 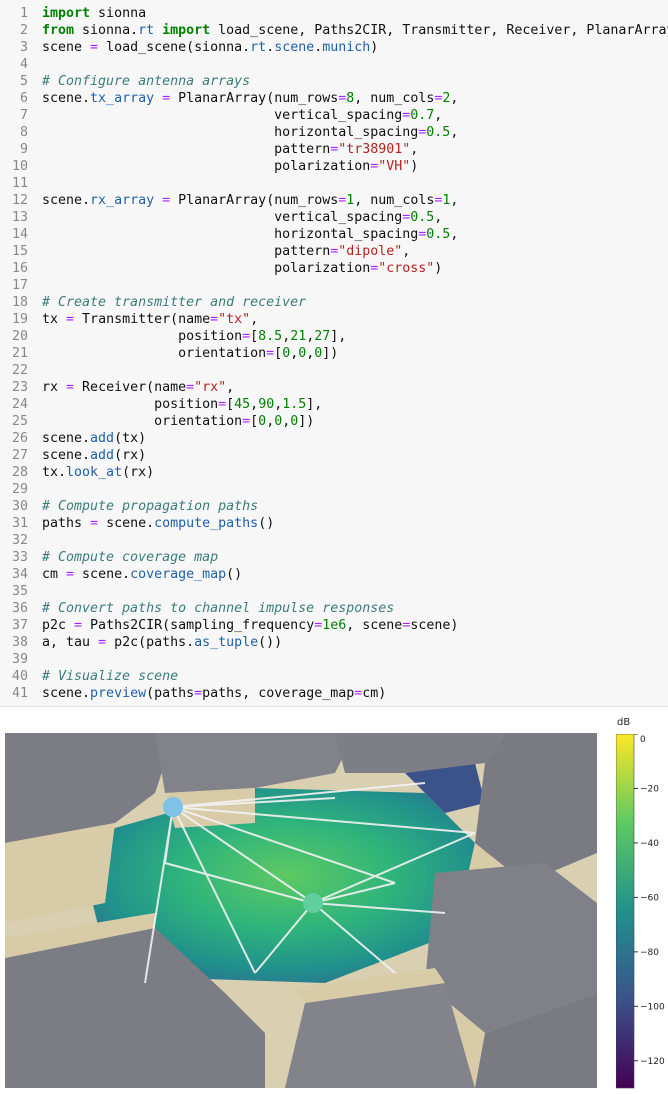 I want to click on line-number: 18, so click(x=19, y=302).